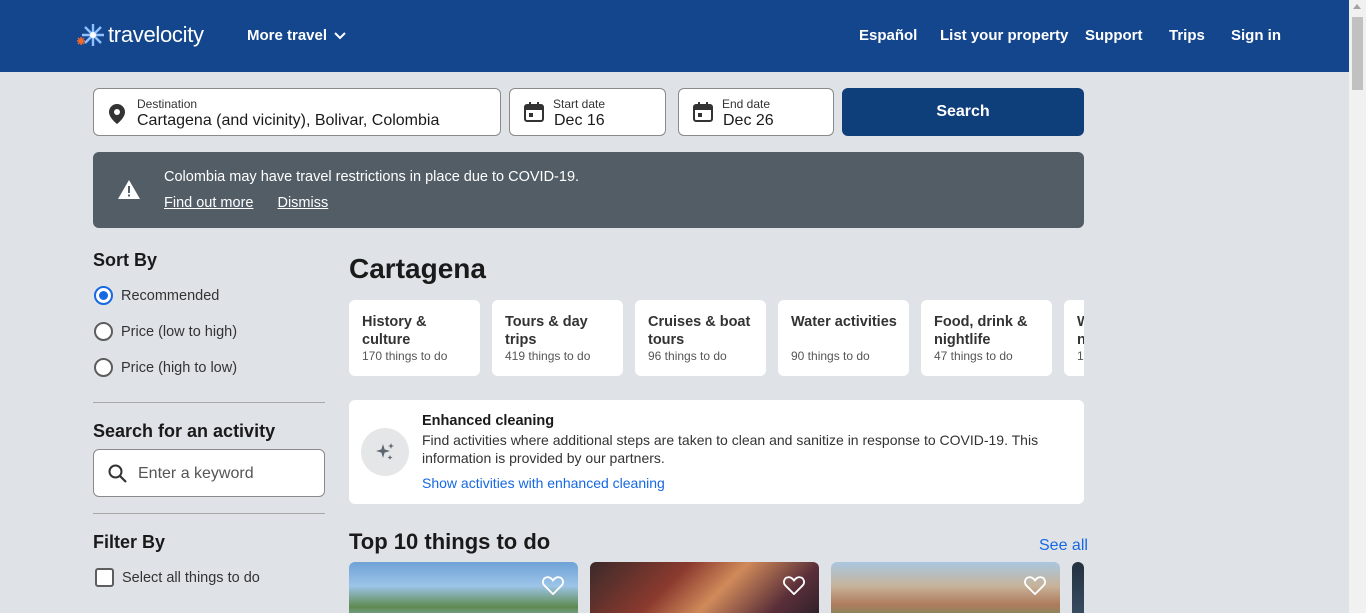 This screenshot has height=613, width=1366. What do you see at coordinates (1187, 35) in the screenshot?
I see `nav-trips: Trips` at bounding box center [1187, 35].